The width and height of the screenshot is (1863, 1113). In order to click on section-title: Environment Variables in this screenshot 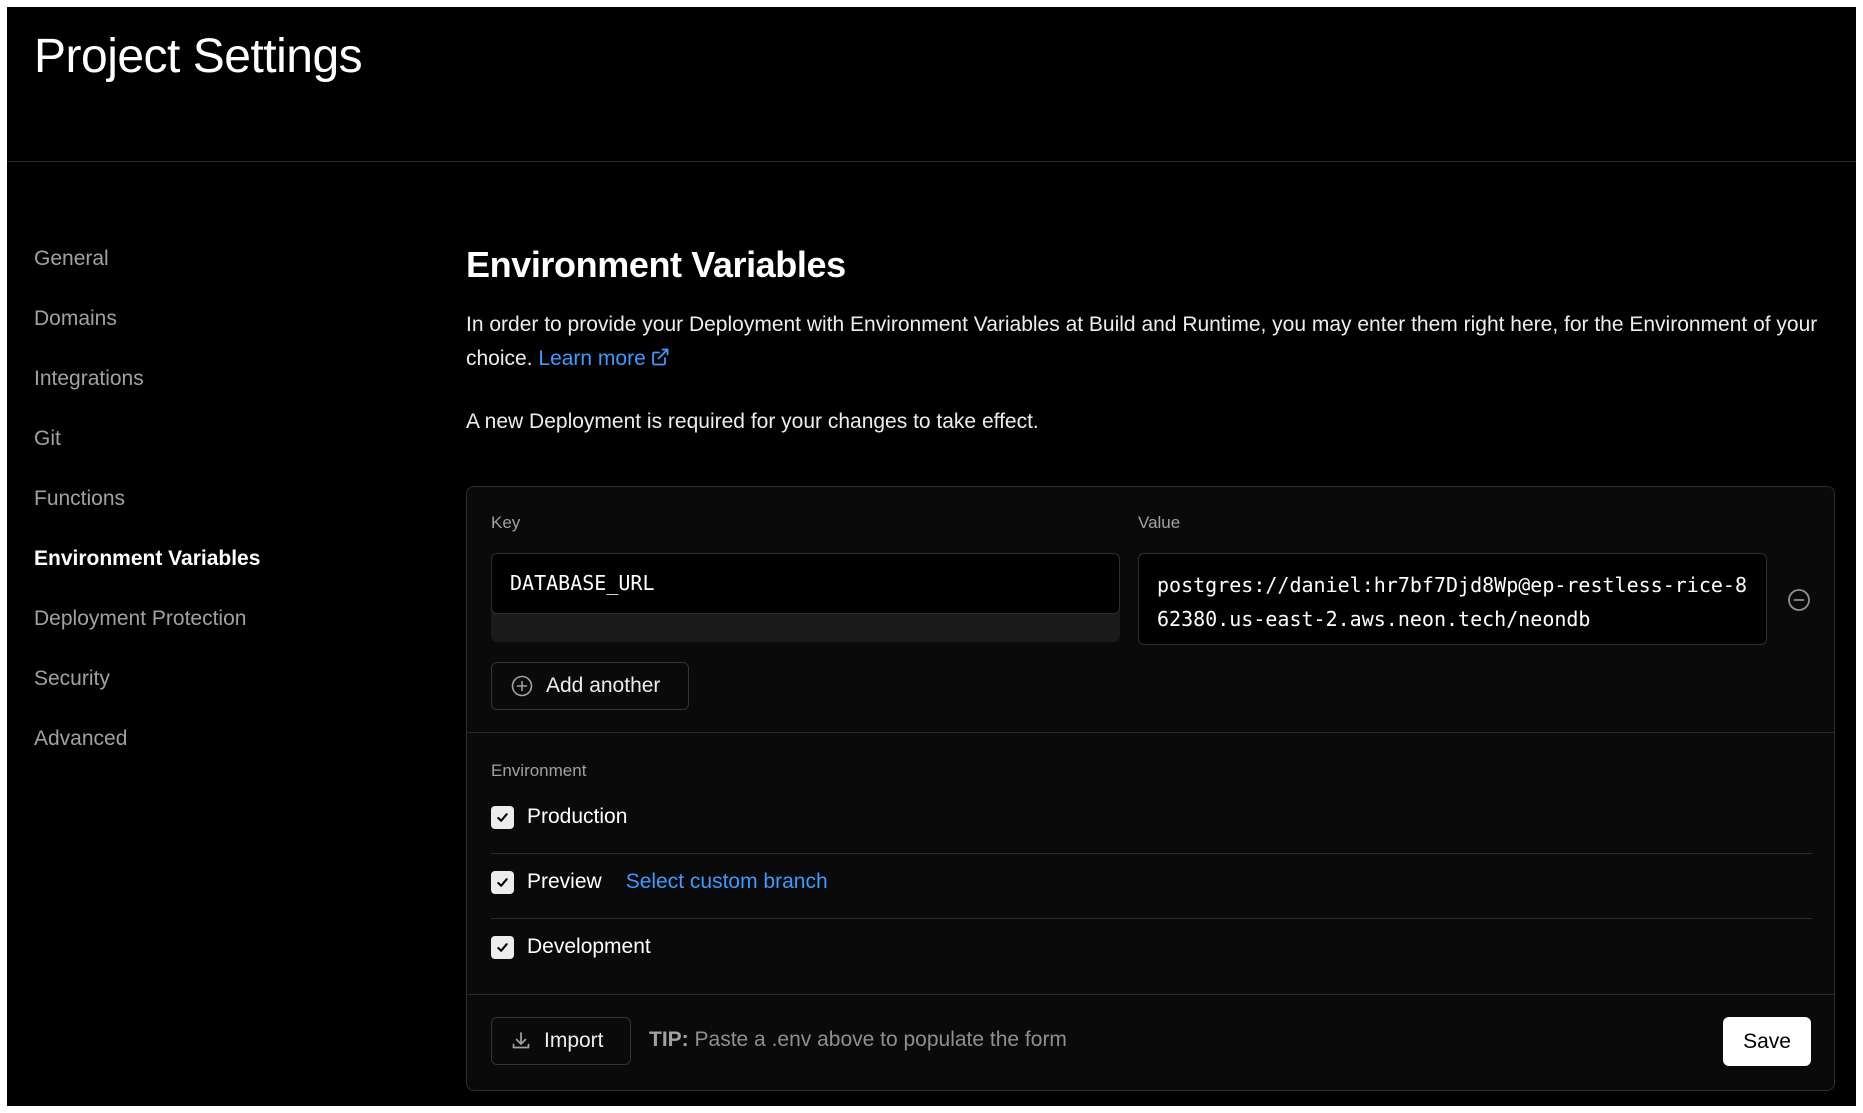, I will do `click(656, 264)`.